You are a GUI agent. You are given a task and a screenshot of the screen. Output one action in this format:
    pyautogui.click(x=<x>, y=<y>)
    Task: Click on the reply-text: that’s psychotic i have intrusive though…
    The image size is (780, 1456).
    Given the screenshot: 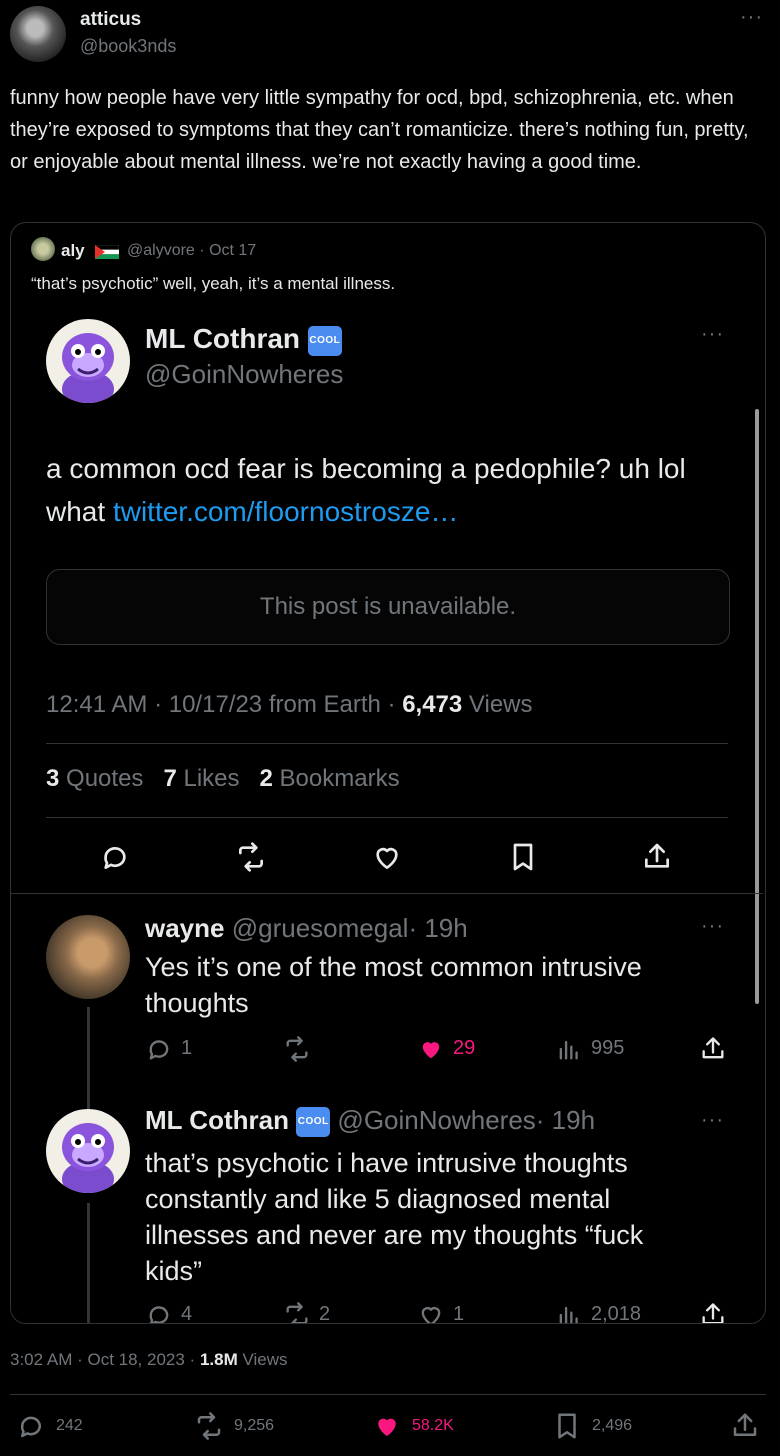 What is the action you would take?
    pyautogui.click(x=394, y=1217)
    